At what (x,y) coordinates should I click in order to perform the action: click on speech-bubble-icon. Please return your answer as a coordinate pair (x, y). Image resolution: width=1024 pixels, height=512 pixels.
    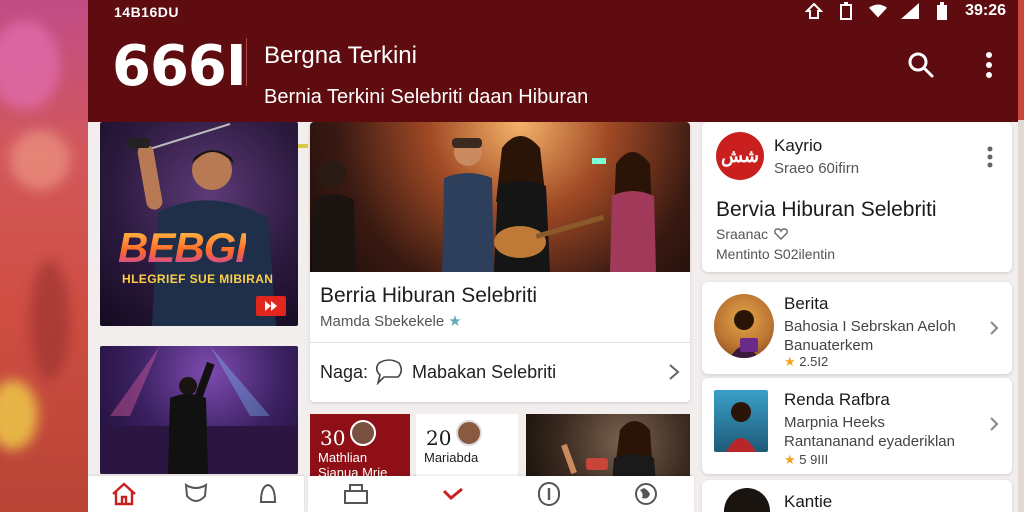
    Looking at the image, I should click on (389, 372).